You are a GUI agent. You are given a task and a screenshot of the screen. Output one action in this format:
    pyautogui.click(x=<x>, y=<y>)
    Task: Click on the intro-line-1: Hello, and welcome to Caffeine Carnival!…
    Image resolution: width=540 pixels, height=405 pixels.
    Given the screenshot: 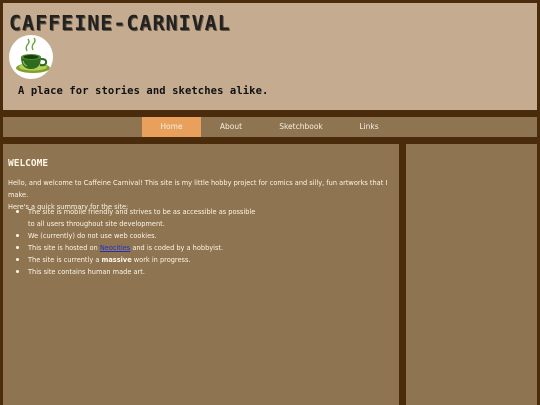 What is the action you would take?
    pyautogui.click(x=198, y=189)
    